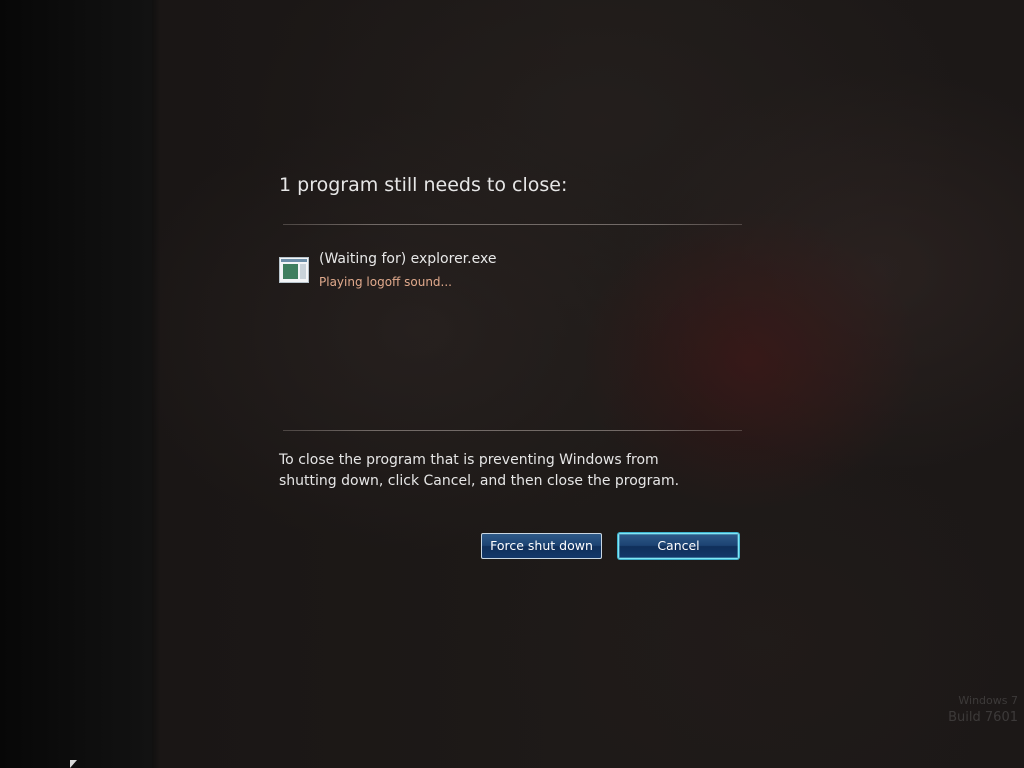 The height and width of the screenshot is (768, 1024). I want to click on dialog-title: 1 program still needs to close:, so click(423, 185).